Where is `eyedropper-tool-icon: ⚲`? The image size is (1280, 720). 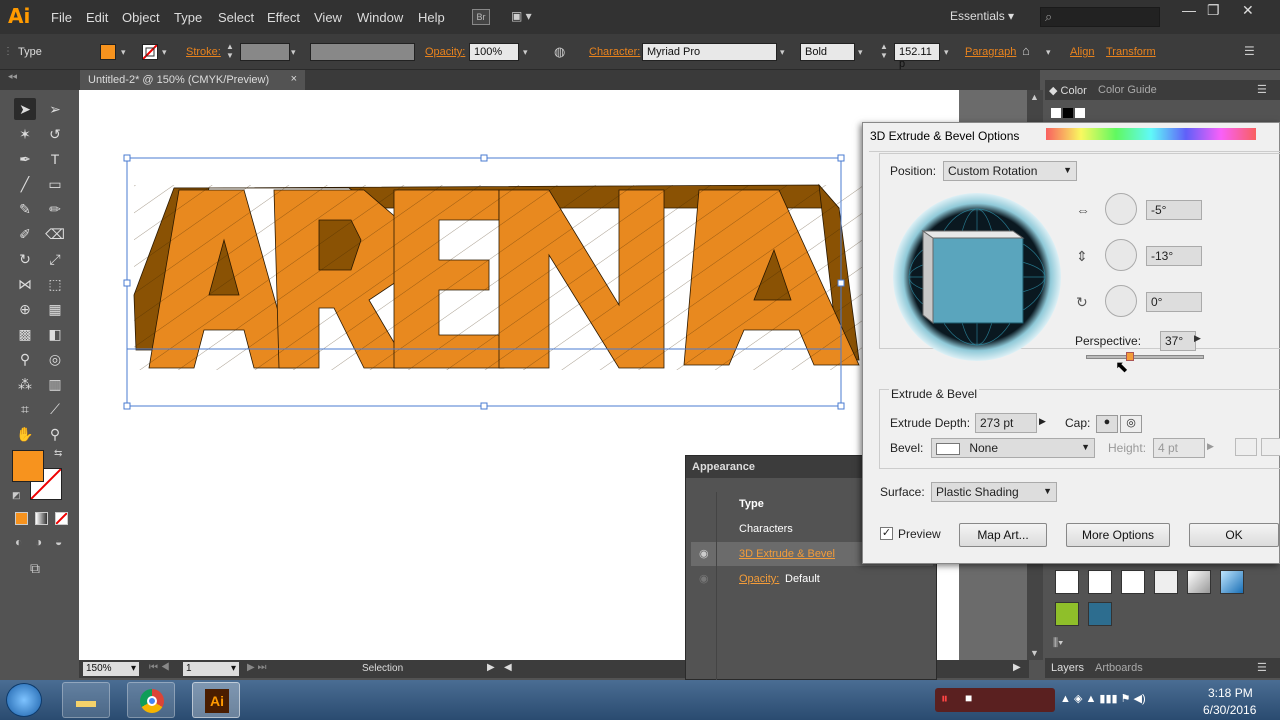 eyedropper-tool-icon: ⚲ is located at coordinates (25, 359).